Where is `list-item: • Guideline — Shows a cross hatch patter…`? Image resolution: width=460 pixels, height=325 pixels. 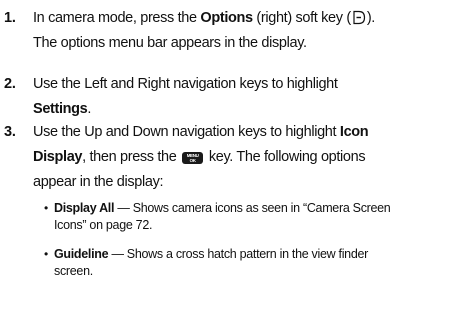 list-item: • Guideline — Shows a cross hatch patter… is located at coordinates (249, 262).